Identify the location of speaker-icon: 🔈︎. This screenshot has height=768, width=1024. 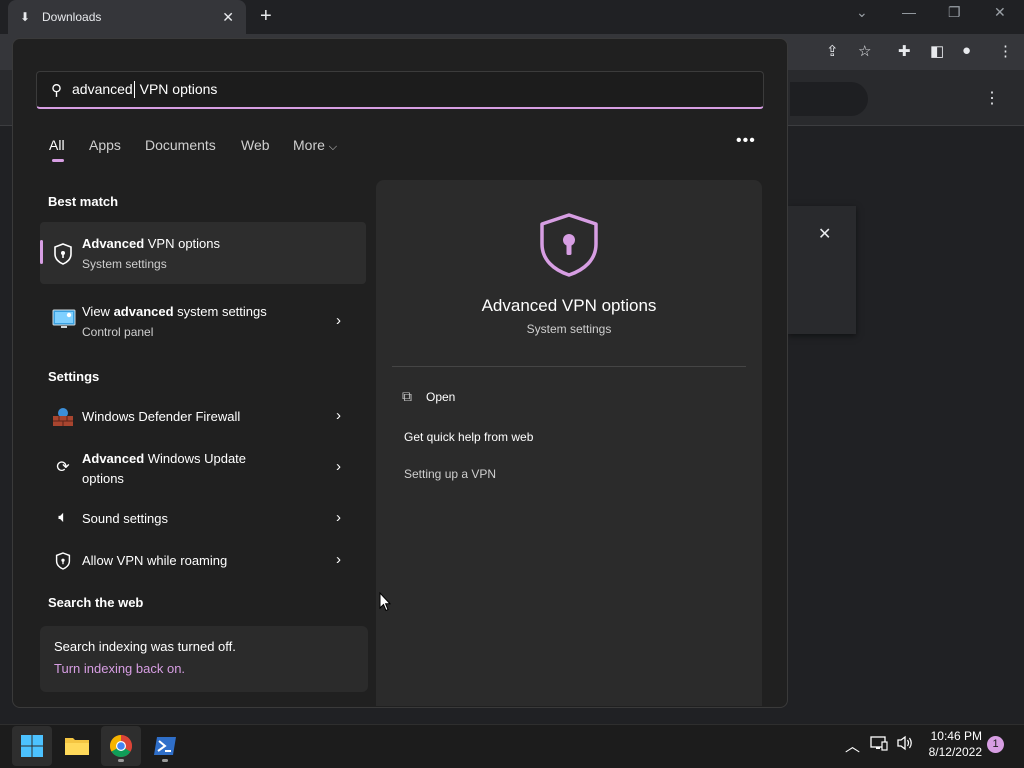
(63, 517).